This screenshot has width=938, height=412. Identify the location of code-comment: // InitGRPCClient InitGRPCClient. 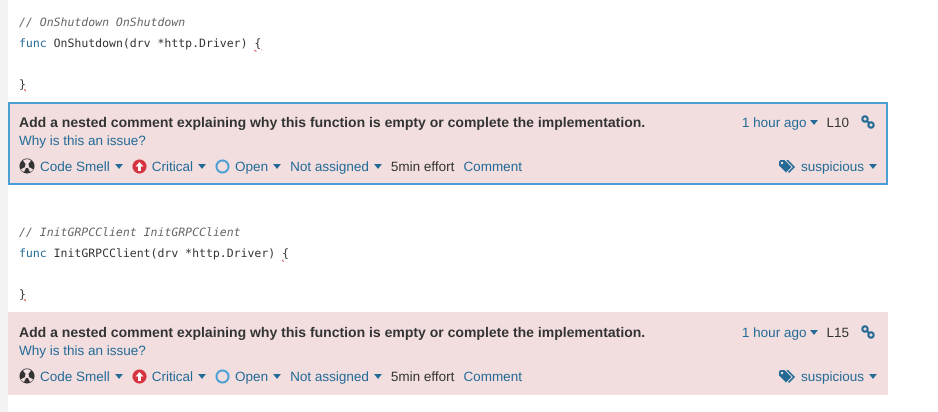
(130, 232).